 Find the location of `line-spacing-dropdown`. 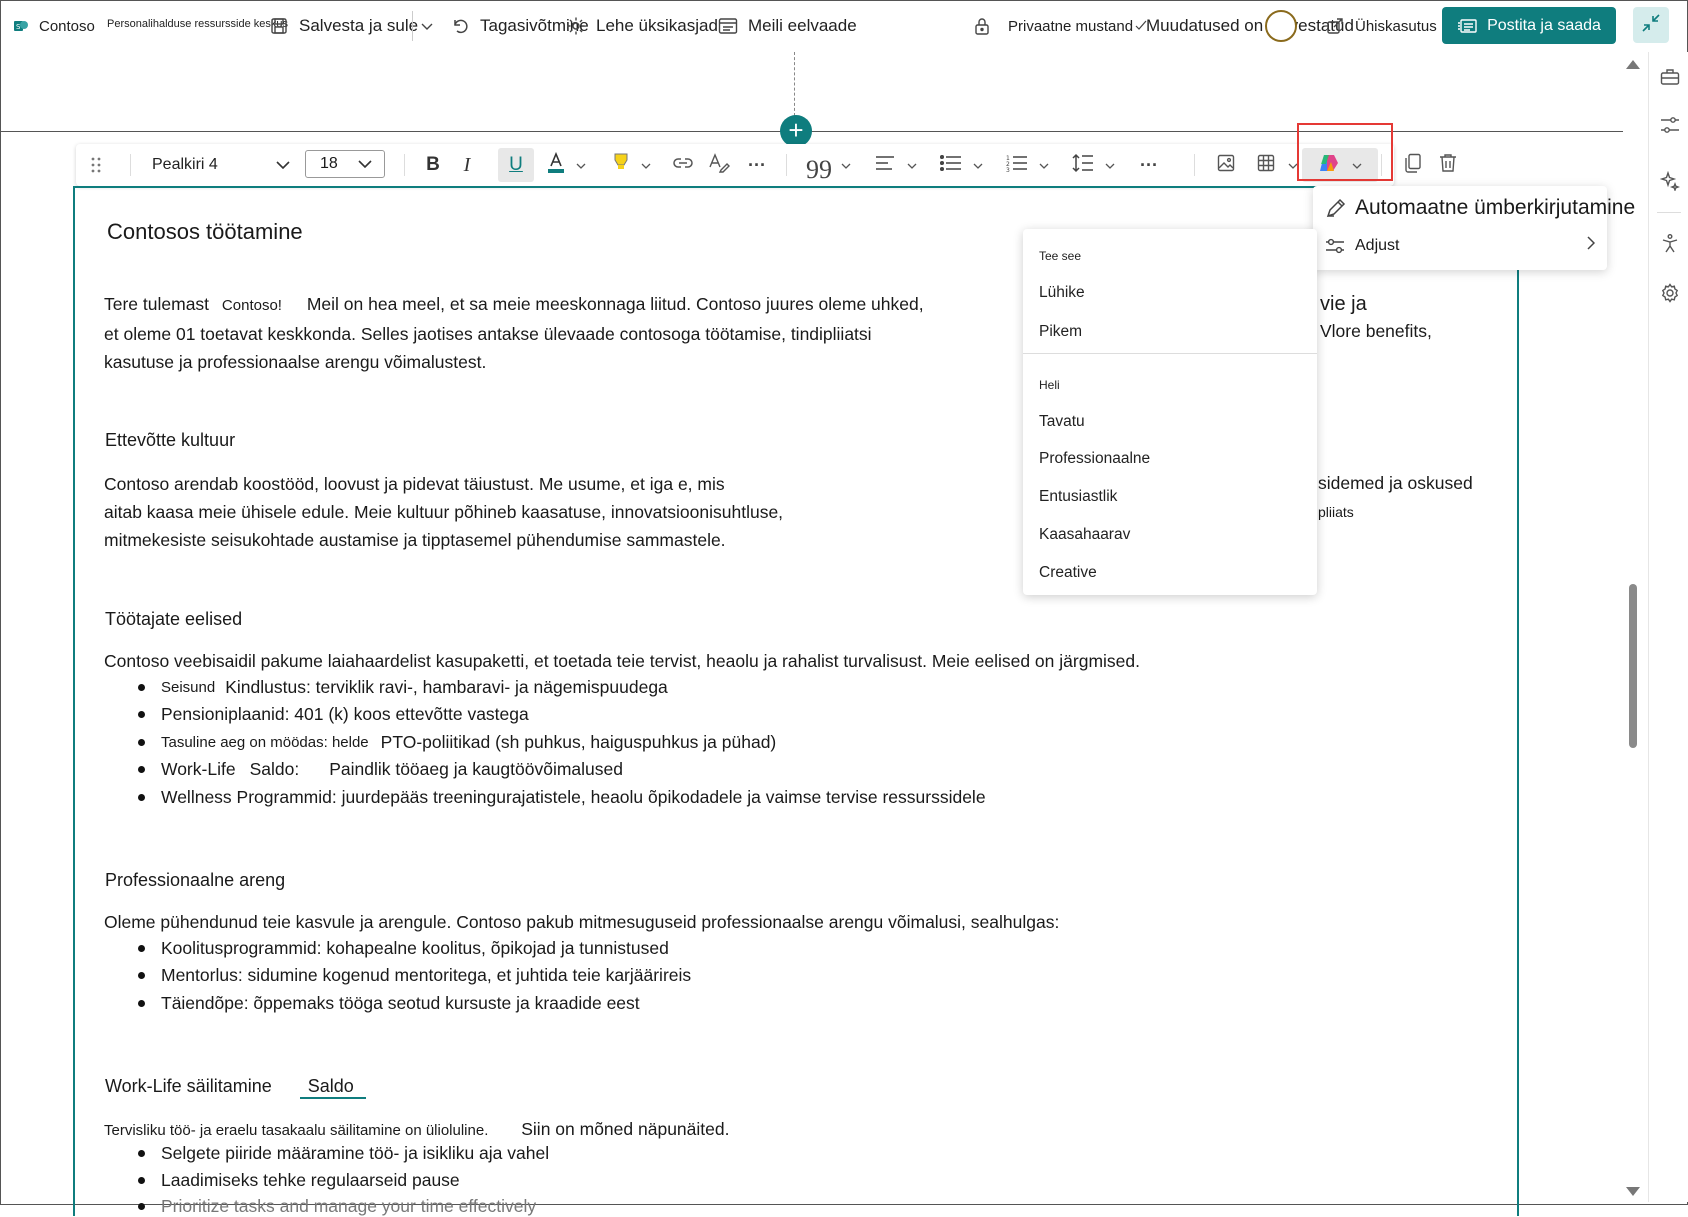

line-spacing-dropdown is located at coordinates (1110, 165).